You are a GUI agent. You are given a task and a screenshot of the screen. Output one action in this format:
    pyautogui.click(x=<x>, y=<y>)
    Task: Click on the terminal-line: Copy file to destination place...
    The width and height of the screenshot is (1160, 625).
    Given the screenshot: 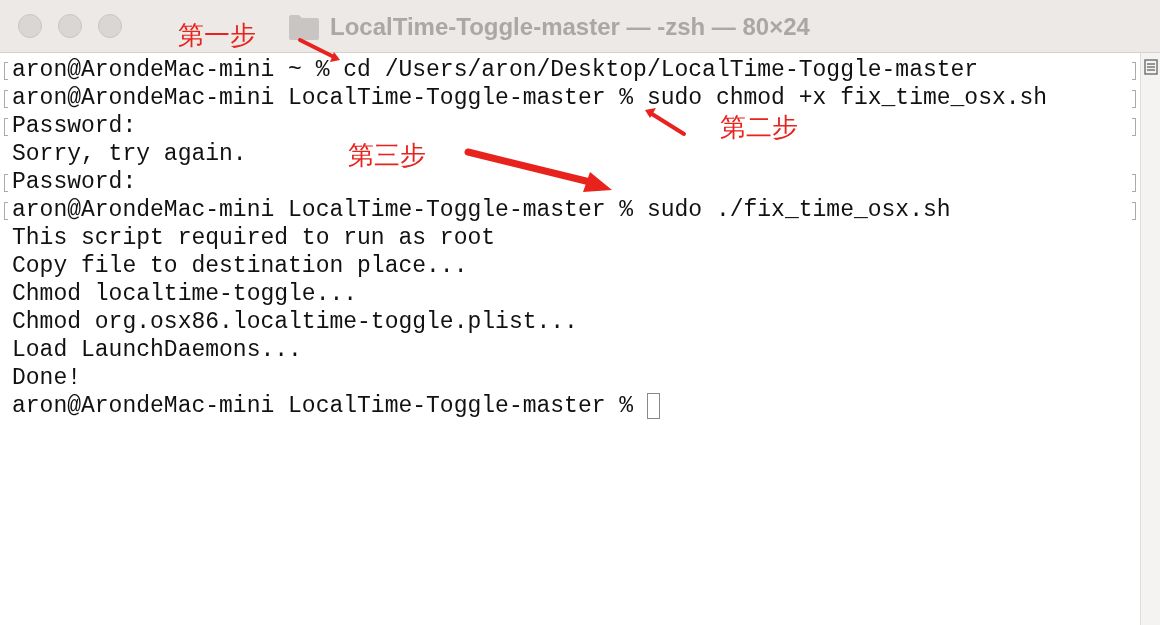 What is the action you would take?
    pyautogui.click(x=239, y=266)
    